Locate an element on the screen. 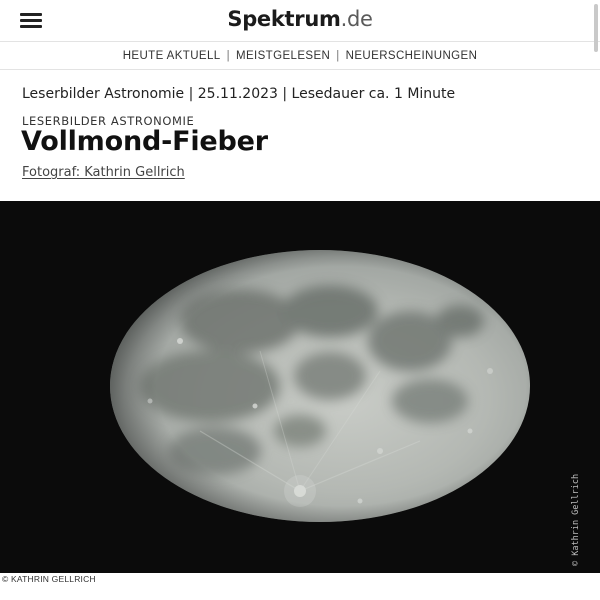 The height and width of the screenshot is (600, 600). top-bar: Spektrum.de is located at coordinates (300, 21).